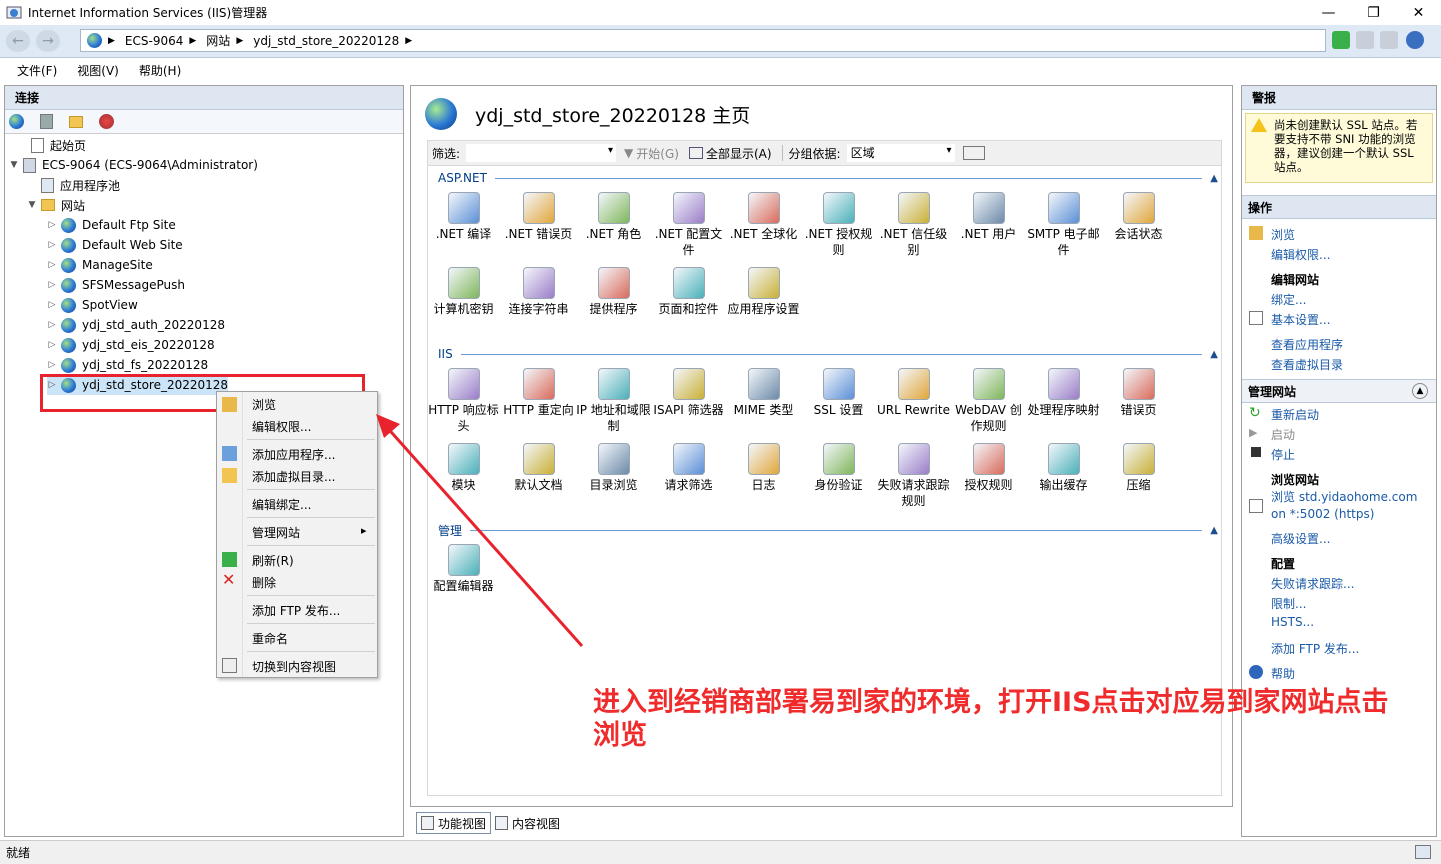  What do you see at coordinates (1138, 468) in the screenshot?
I see `feature-item: 压缩` at bounding box center [1138, 468].